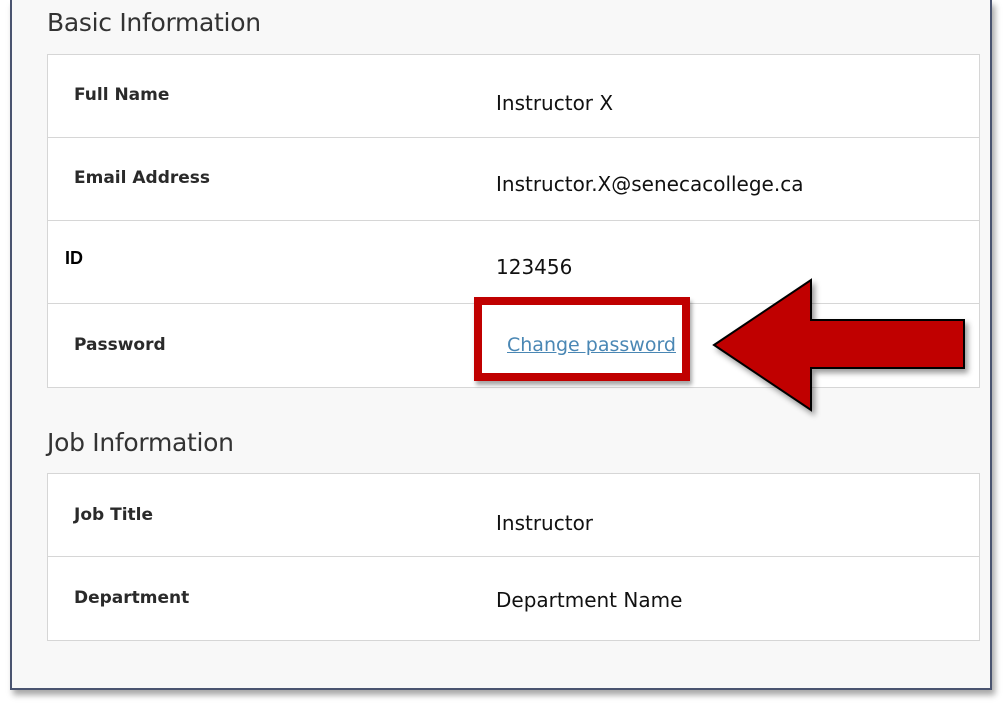 The width and height of the screenshot is (1003, 710). I want to click on department-row: Department Department Name, so click(513, 598).